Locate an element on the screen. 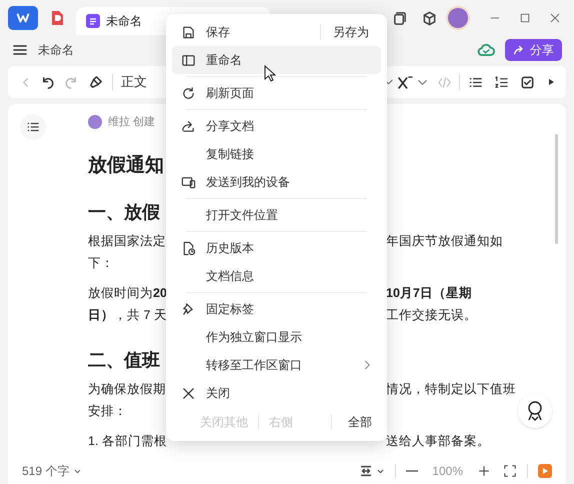  zoom-in-button is located at coordinates (484, 471).